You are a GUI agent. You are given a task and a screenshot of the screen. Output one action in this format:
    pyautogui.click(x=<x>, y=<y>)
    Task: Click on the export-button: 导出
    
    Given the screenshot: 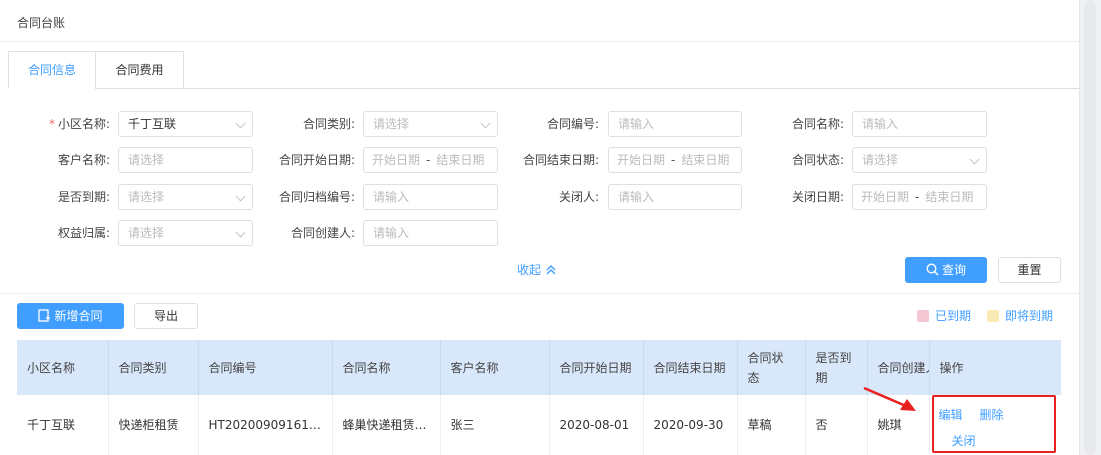 What is the action you would take?
    pyautogui.click(x=166, y=316)
    